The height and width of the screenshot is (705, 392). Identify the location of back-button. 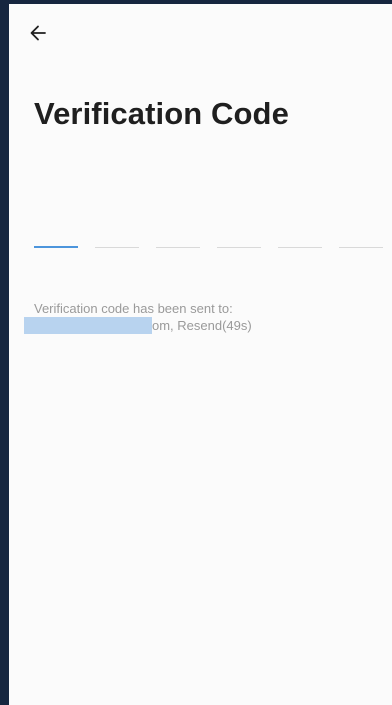
(38, 33).